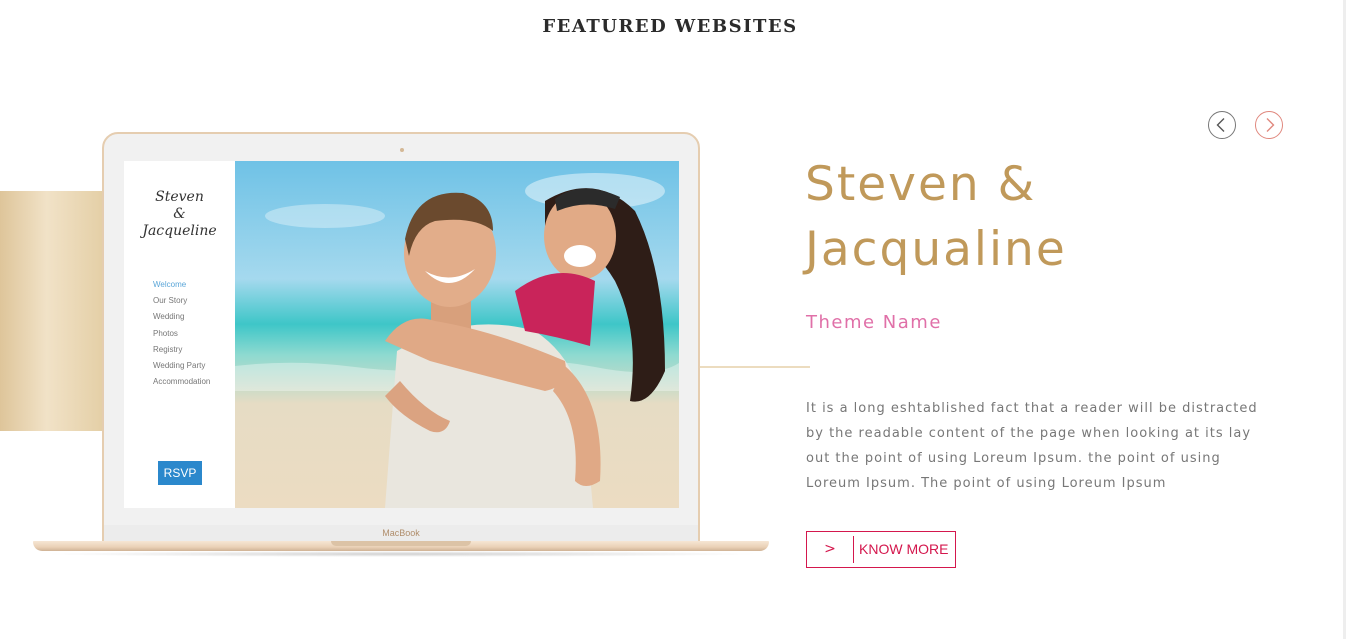  What do you see at coordinates (52, 311) in the screenshot?
I see `decorative-gold-block` at bounding box center [52, 311].